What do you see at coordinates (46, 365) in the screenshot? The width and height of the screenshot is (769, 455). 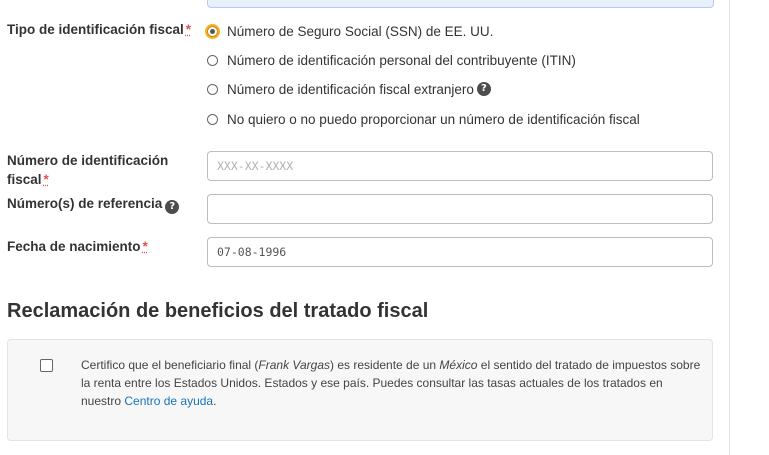 I see `treaty-certify-checkbox` at bounding box center [46, 365].